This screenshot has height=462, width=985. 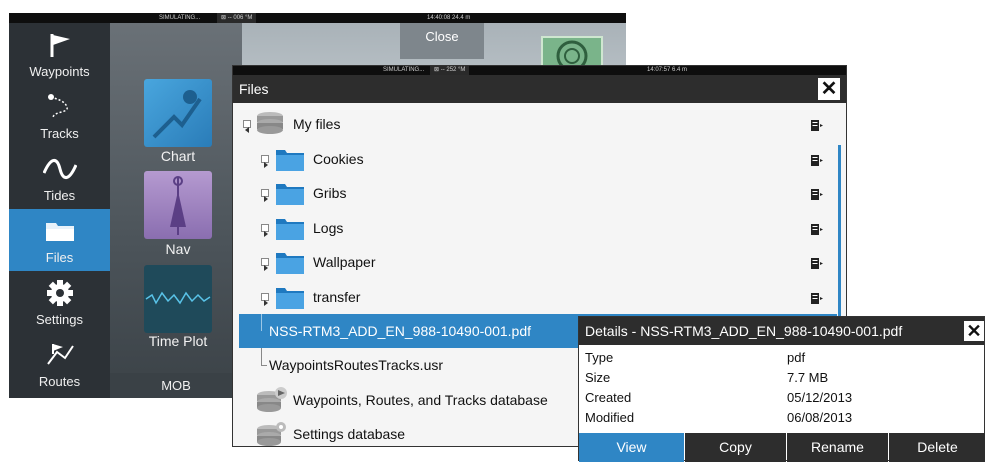 What do you see at coordinates (349, 434) in the screenshot?
I see `tree-row-label: Settings database` at bounding box center [349, 434].